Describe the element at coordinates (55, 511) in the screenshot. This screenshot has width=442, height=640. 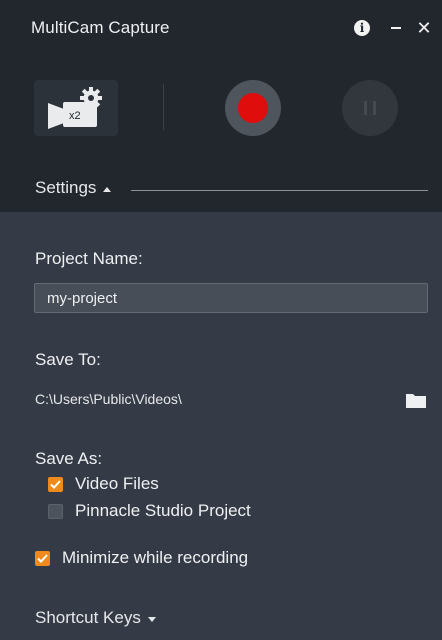
I see `pinnacle-project-checkbox` at that location.